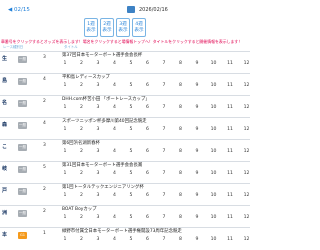 The image size is (320, 250). I want to click on venue-name-link: 洲, so click(5, 212).